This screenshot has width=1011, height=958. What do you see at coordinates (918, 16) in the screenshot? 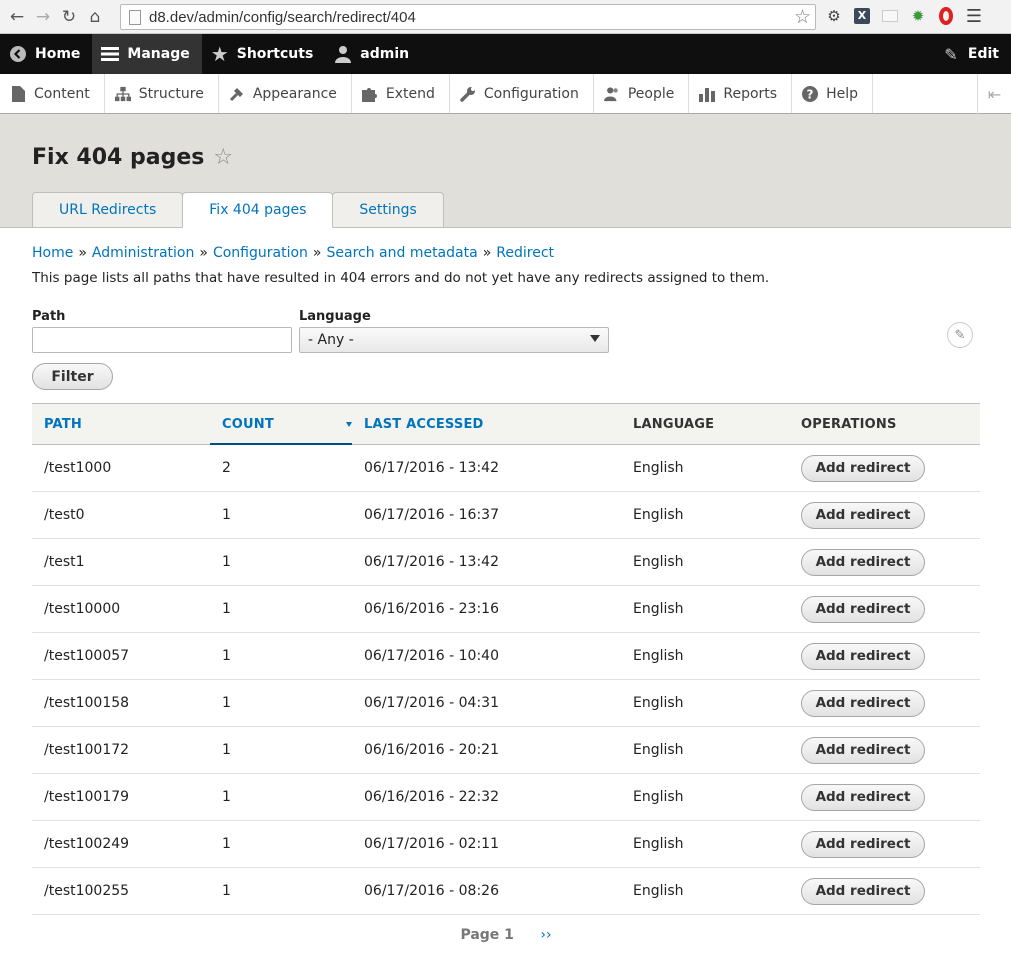
I see `extension-bug-icon: ✹` at bounding box center [918, 16].